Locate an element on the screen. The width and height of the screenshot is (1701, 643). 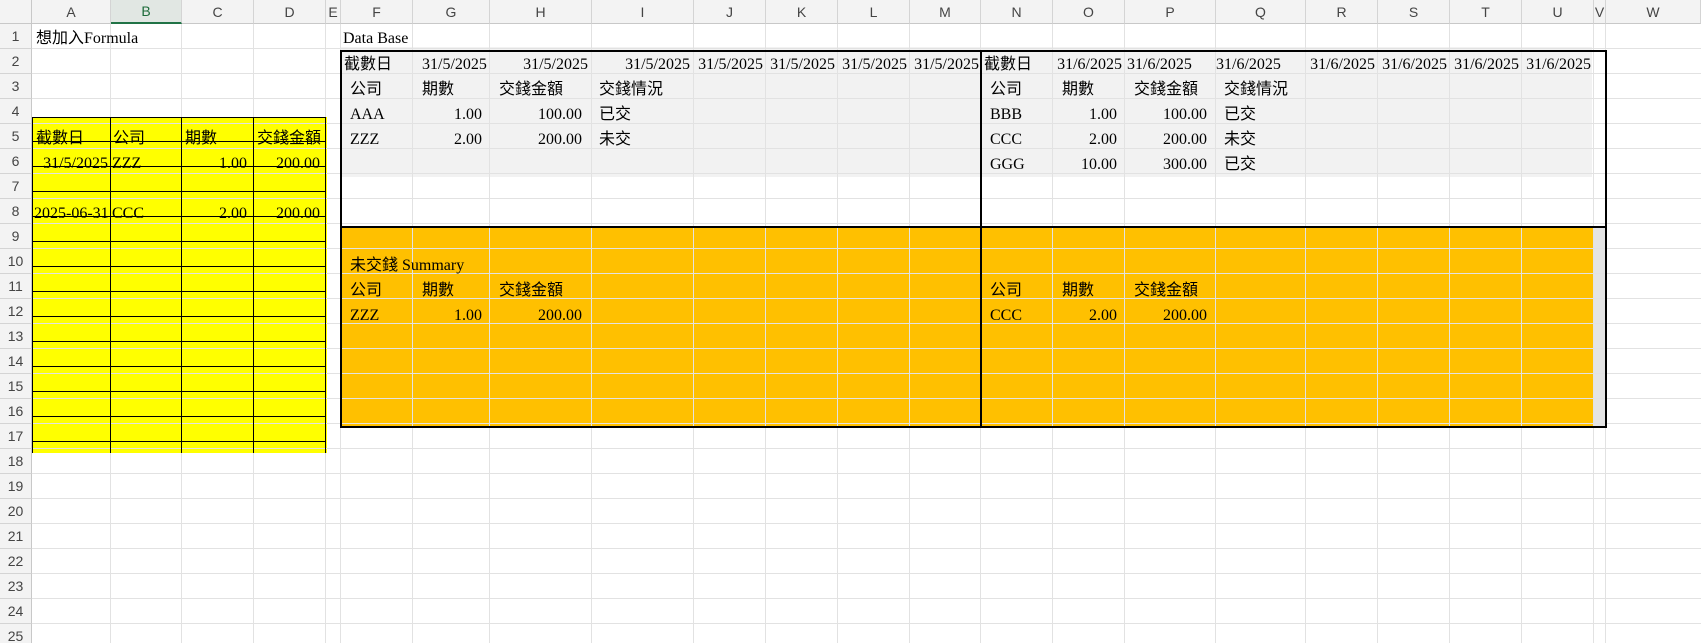
cell-H4-amount: 100.00 is located at coordinates (536, 114).